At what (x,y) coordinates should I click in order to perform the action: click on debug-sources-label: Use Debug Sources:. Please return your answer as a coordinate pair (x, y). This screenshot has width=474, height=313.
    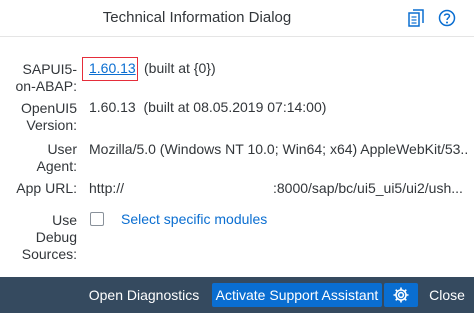
    Looking at the image, I should click on (49, 237).